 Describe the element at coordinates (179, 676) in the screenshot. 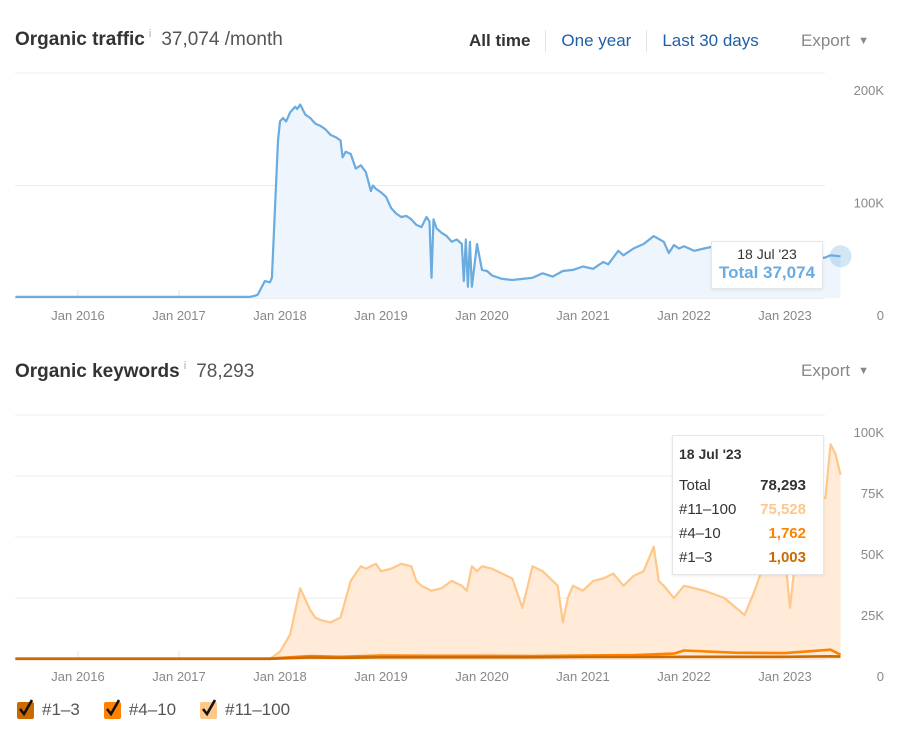

I see `x-tick-label: Jan 2017` at that location.